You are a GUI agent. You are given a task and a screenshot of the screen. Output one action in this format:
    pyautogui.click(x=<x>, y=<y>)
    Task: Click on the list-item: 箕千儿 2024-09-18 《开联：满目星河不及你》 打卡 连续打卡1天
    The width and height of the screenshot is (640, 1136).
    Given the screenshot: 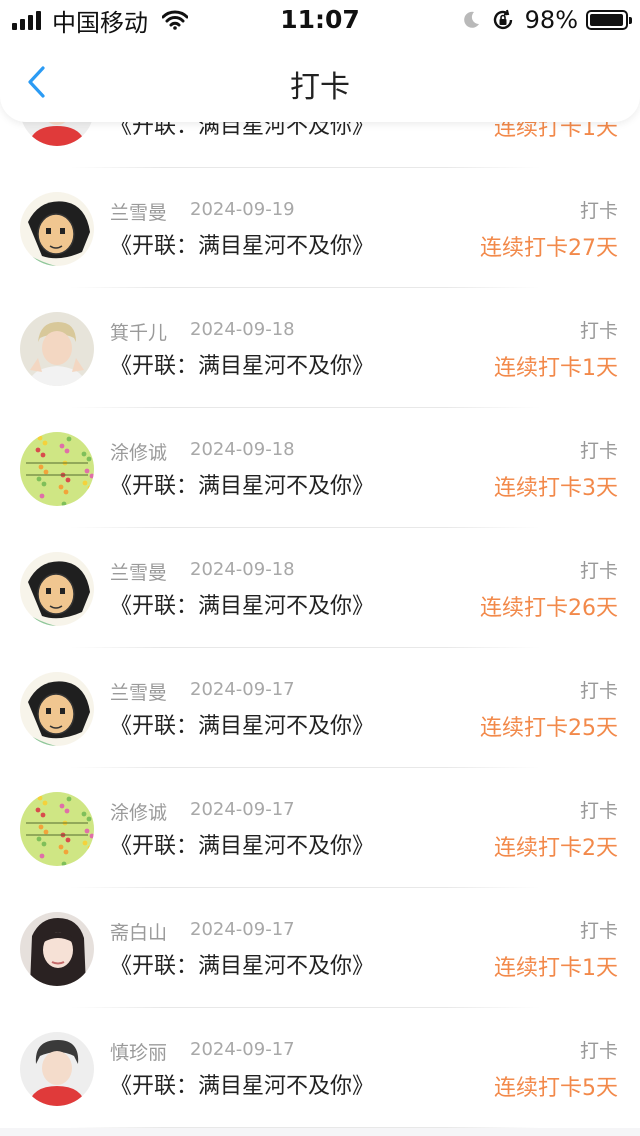 What is the action you would take?
    pyautogui.click(x=320, y=348)
    